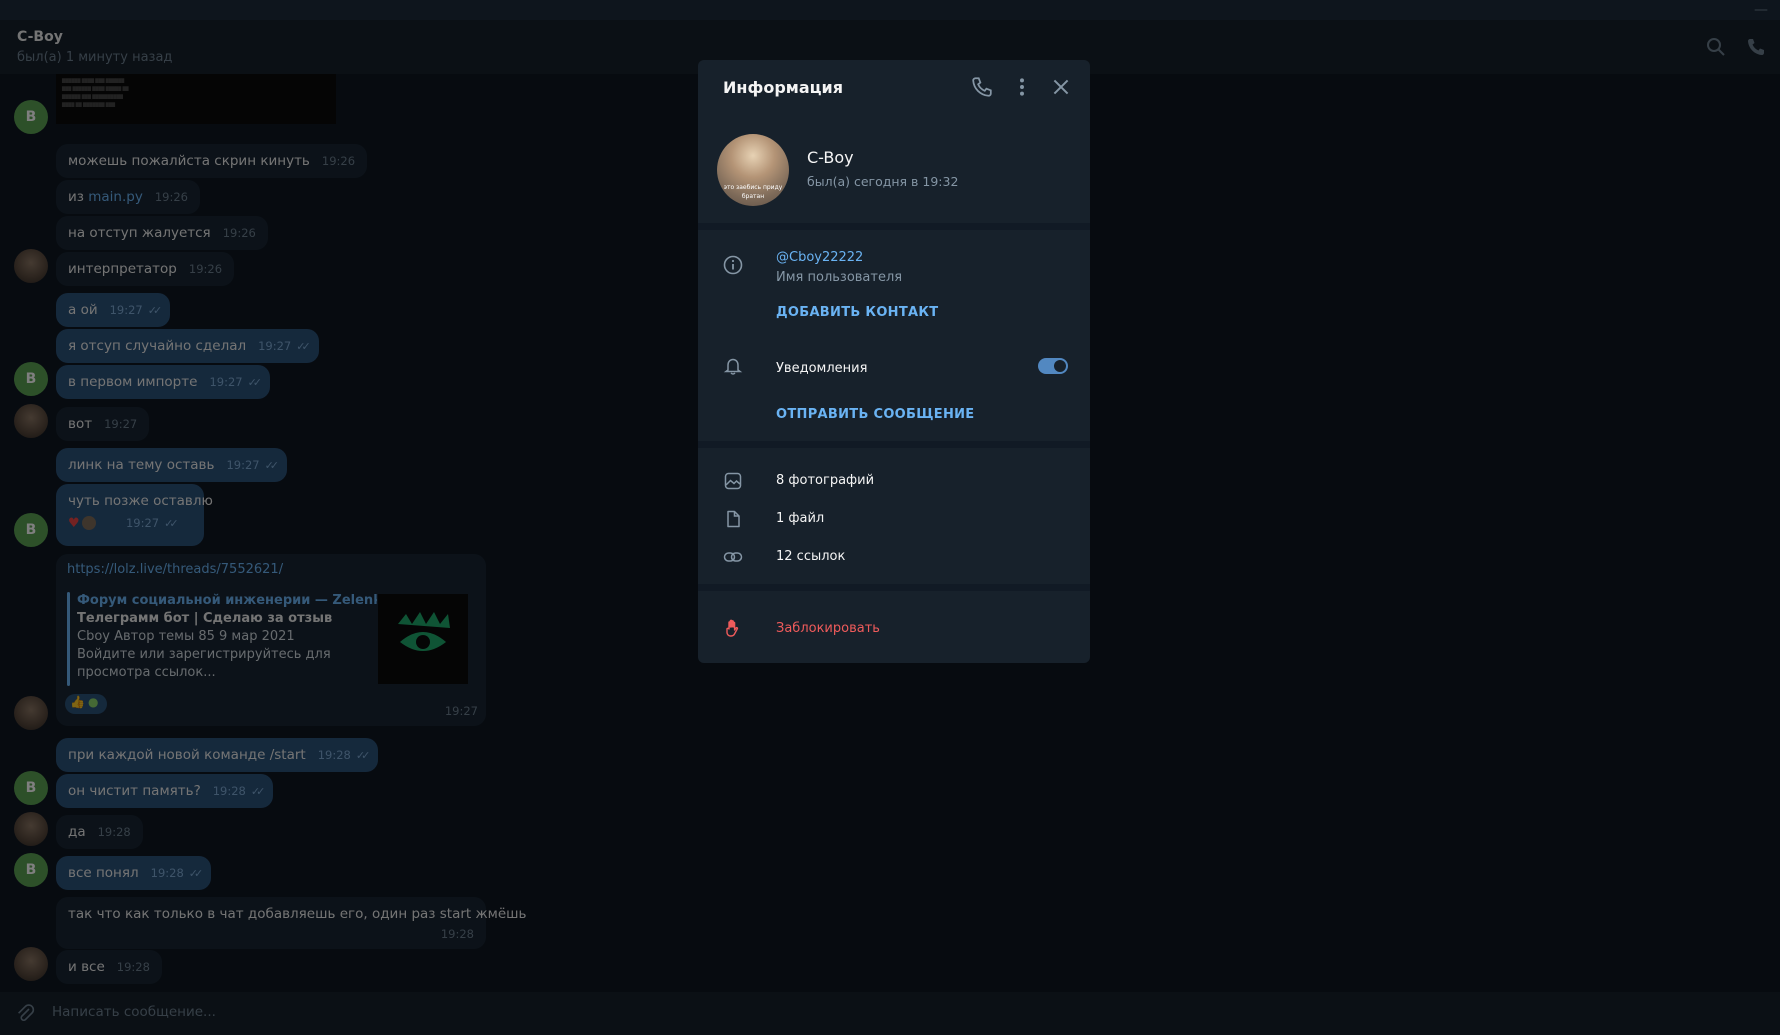  I want to click on notifications-toggle, so click(1053, 366).